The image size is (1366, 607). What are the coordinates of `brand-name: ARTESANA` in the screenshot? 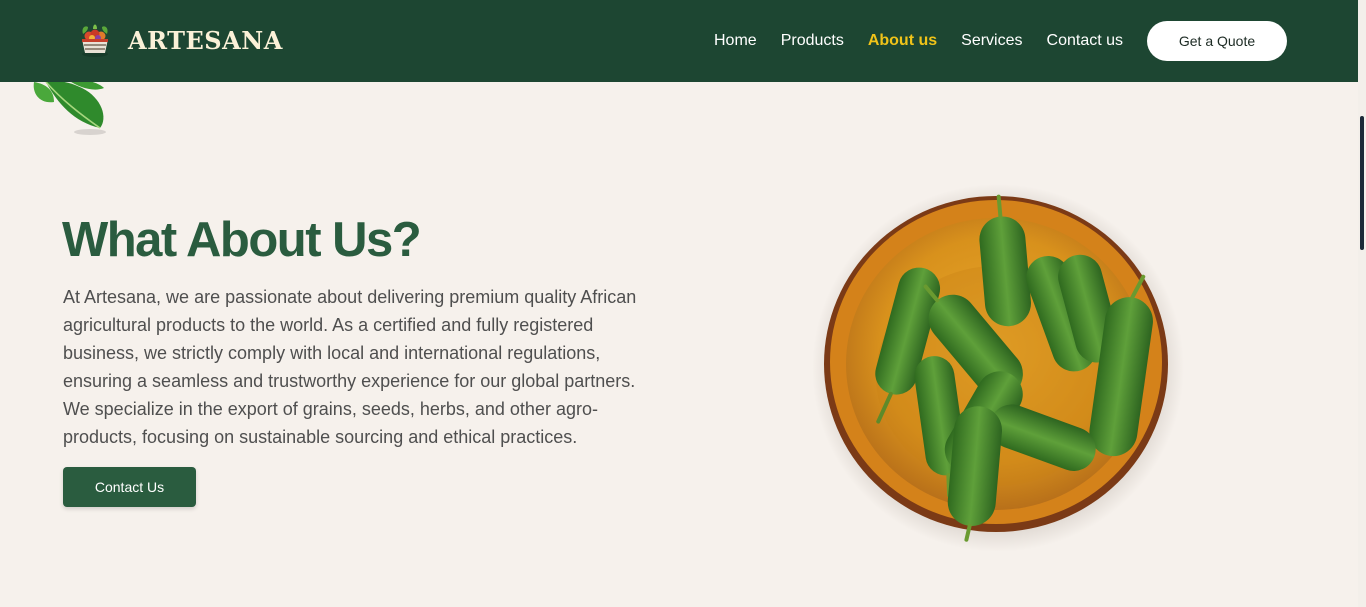 It's located at (205, 40).